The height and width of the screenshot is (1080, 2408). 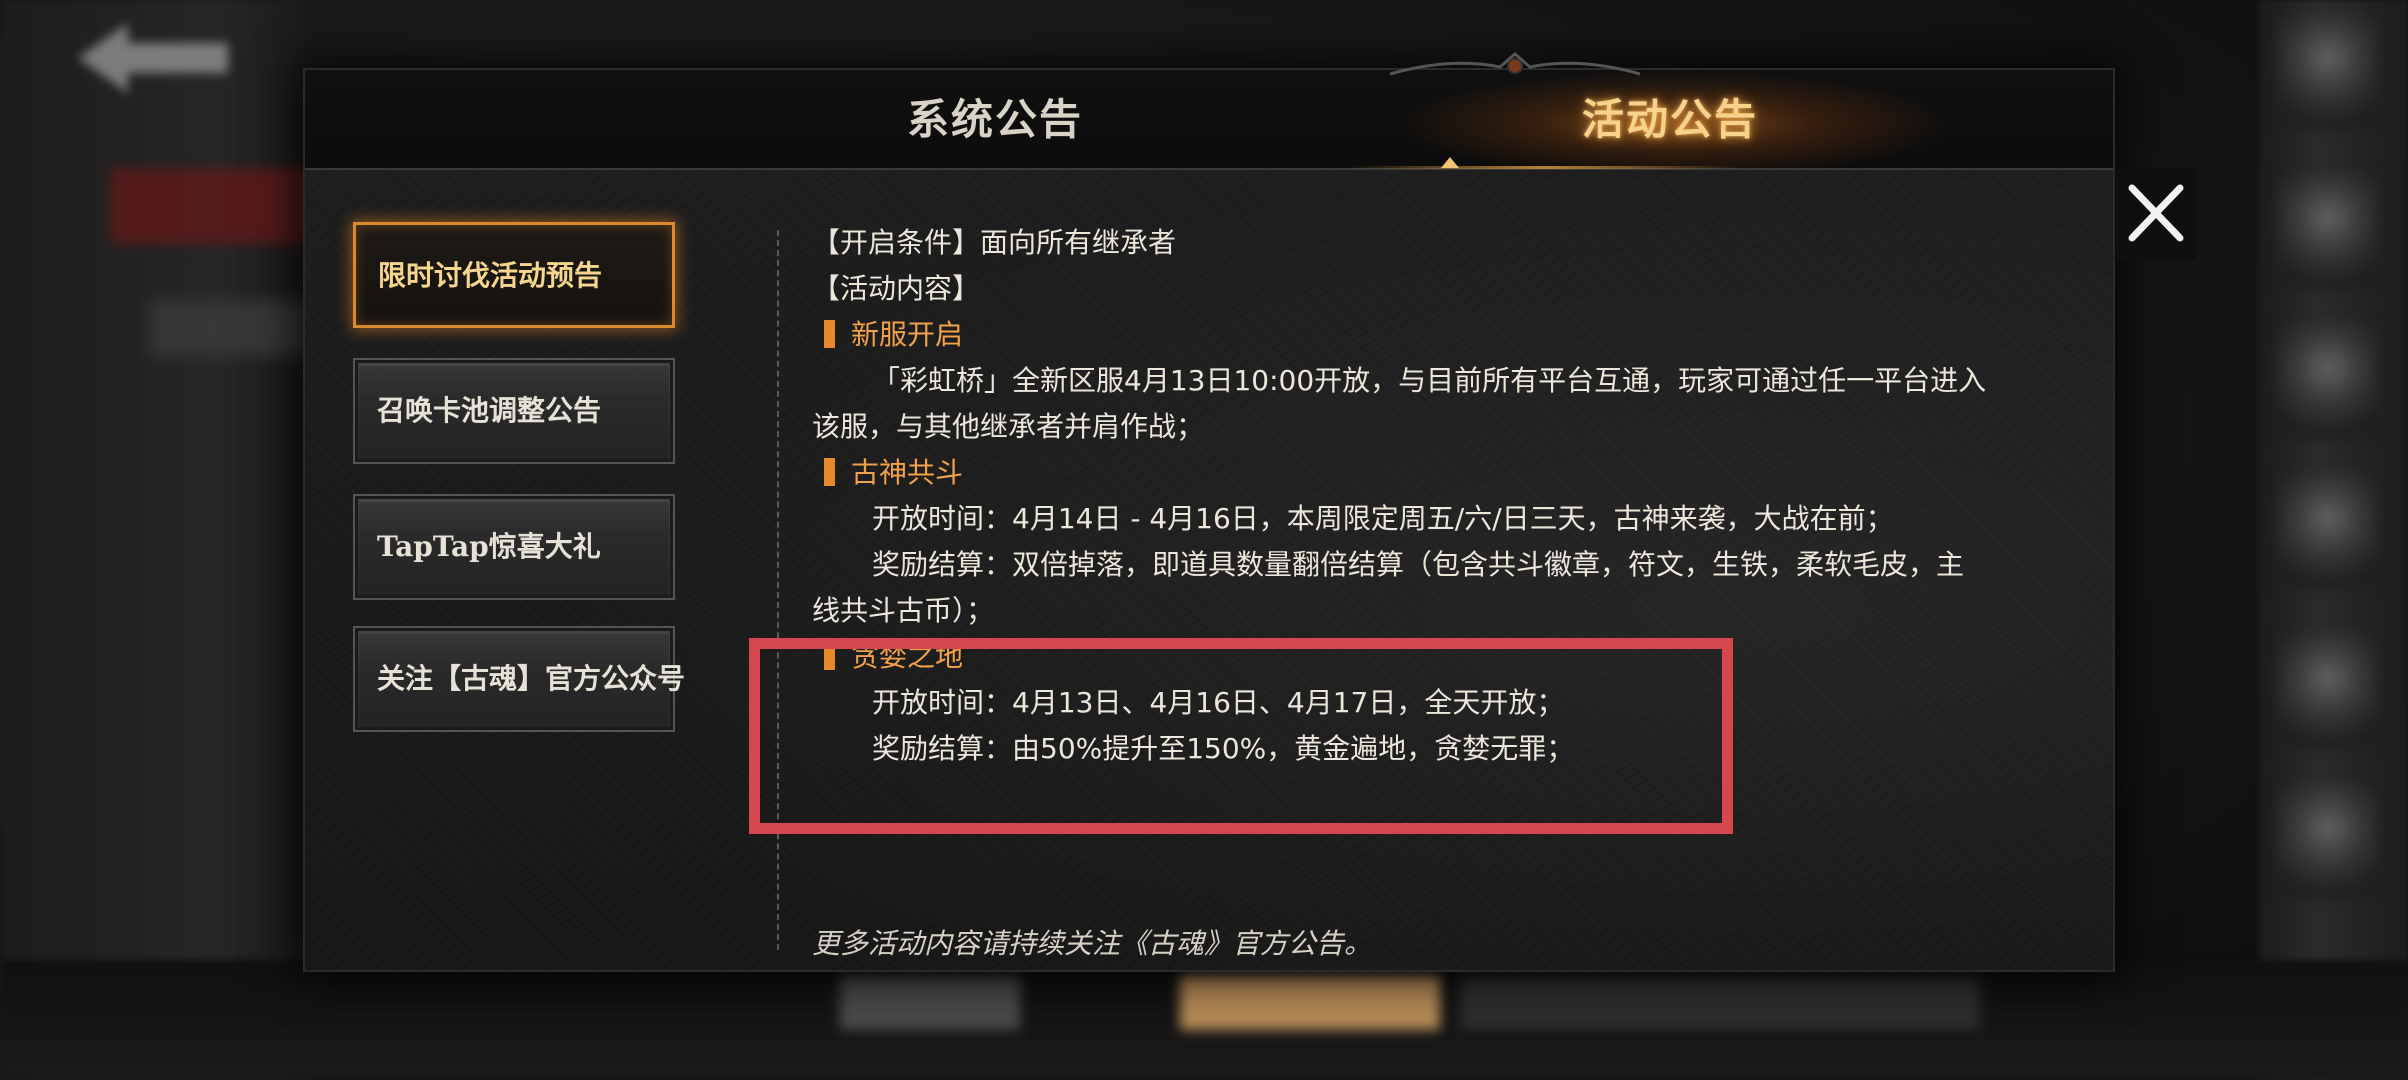 I want to click on content-divider, so click(x=778, y=590).